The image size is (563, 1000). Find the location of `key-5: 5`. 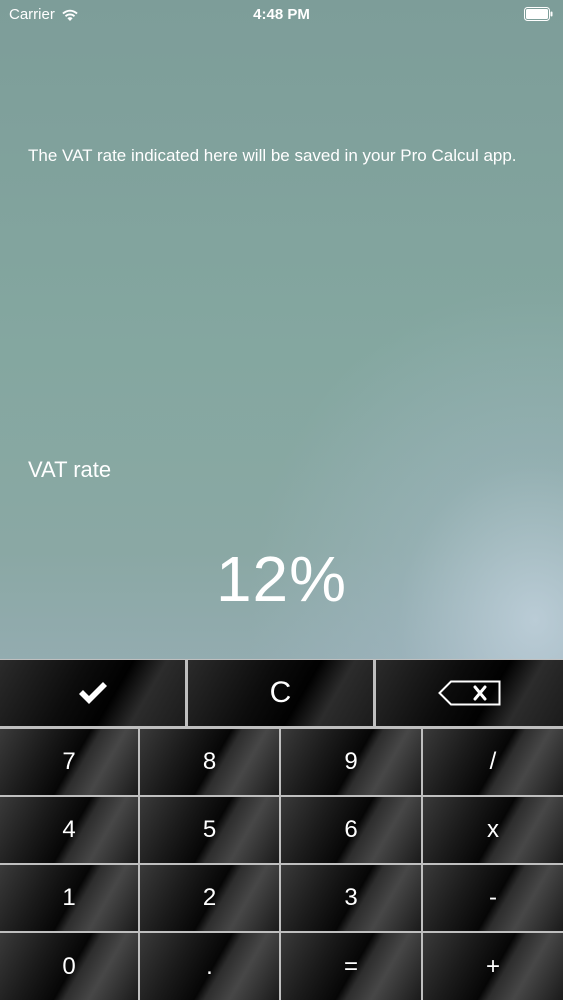

key-5: 5 is located at coordinates (209, 830).